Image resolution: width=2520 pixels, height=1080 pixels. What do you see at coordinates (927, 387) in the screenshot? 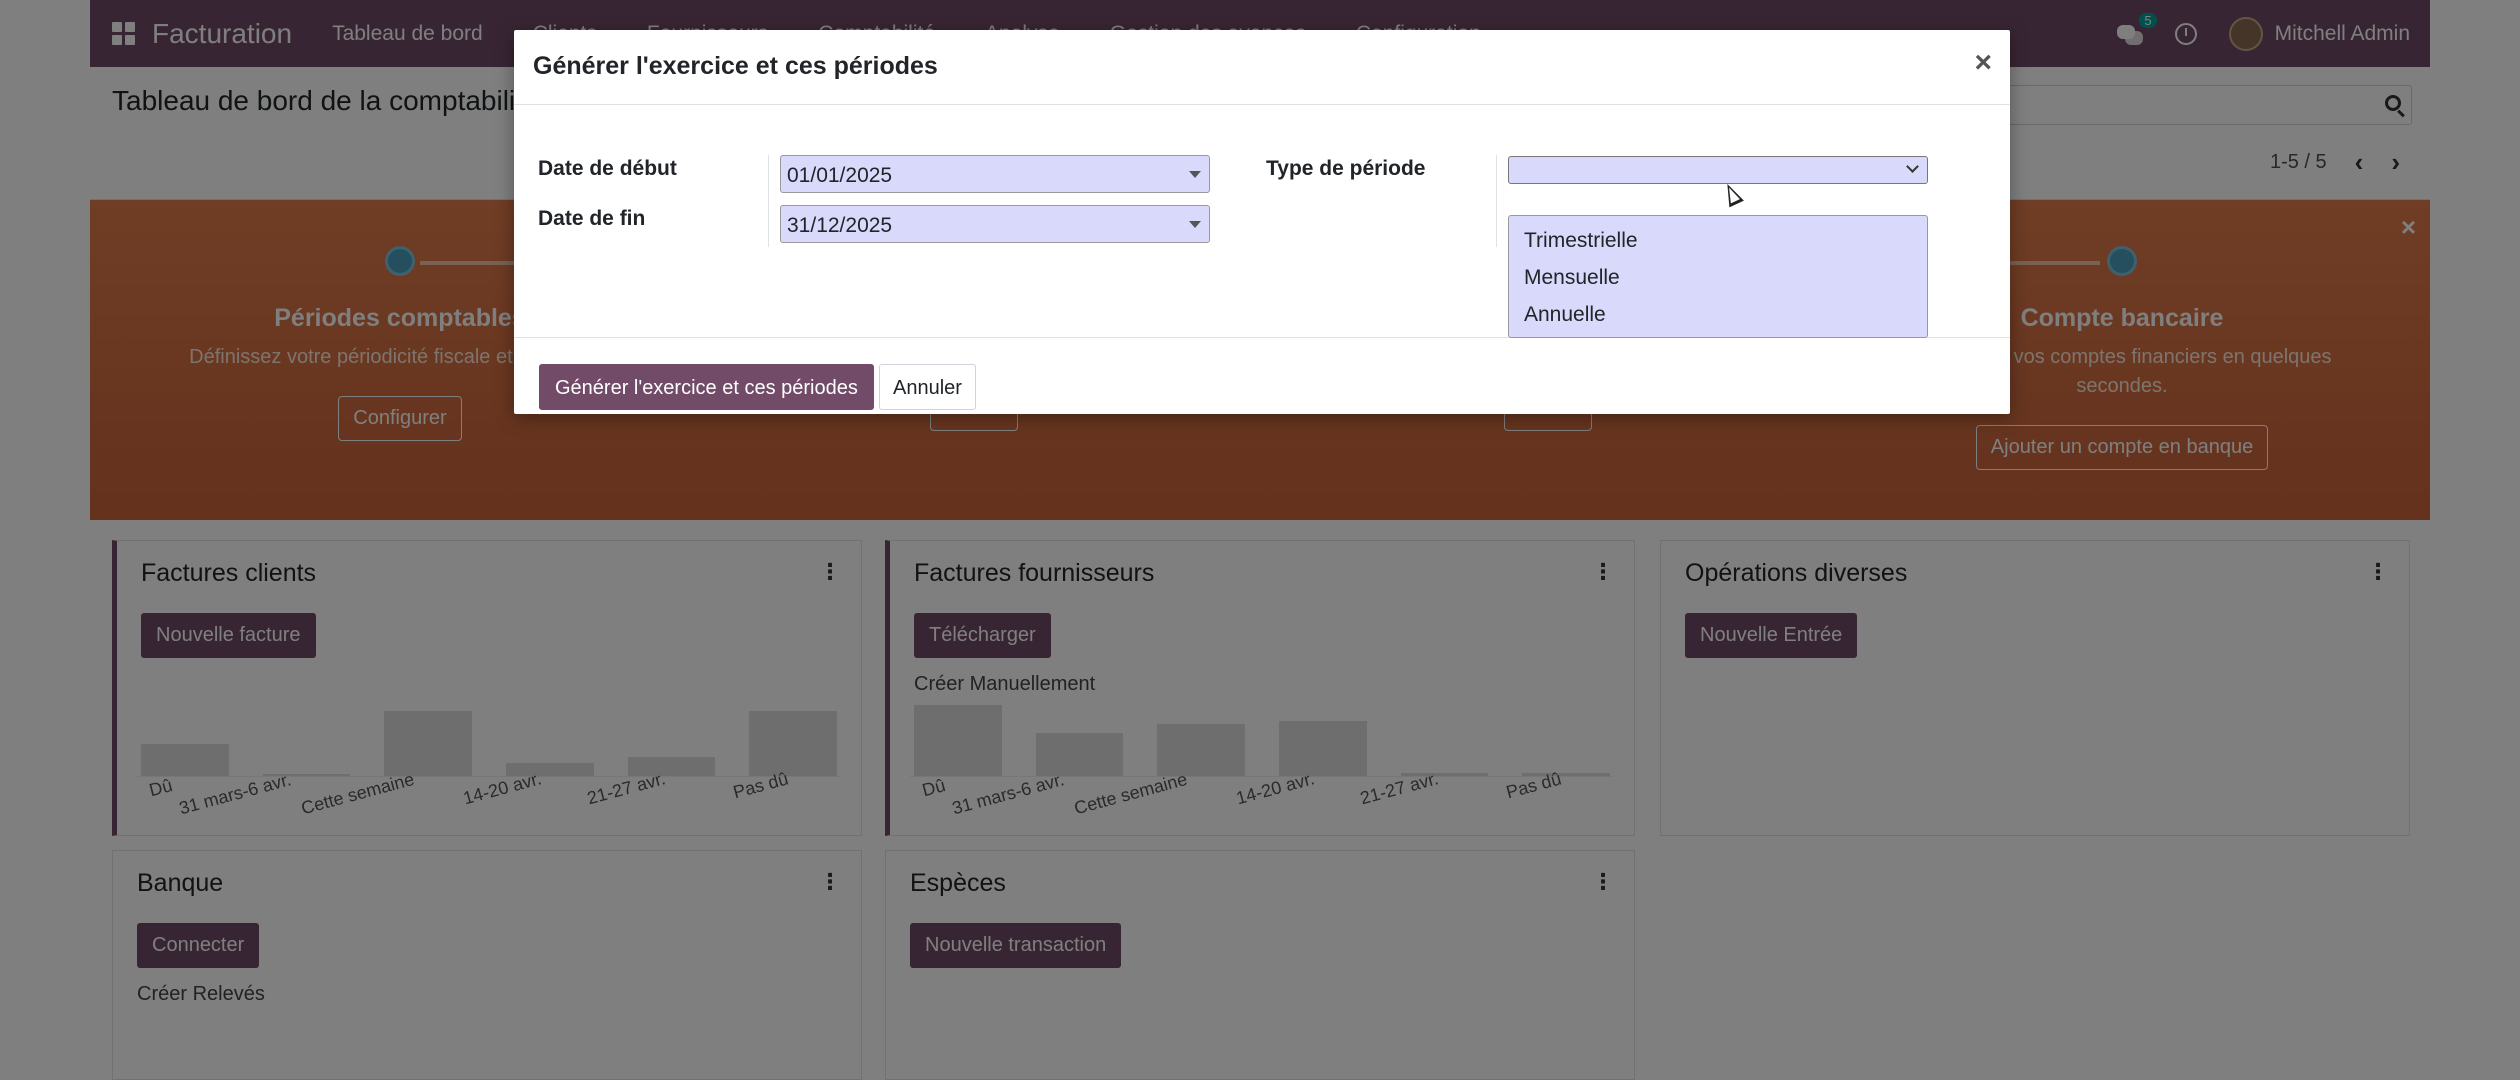
I see `cancel-button: Annuler` at bounding box center [927, 387].